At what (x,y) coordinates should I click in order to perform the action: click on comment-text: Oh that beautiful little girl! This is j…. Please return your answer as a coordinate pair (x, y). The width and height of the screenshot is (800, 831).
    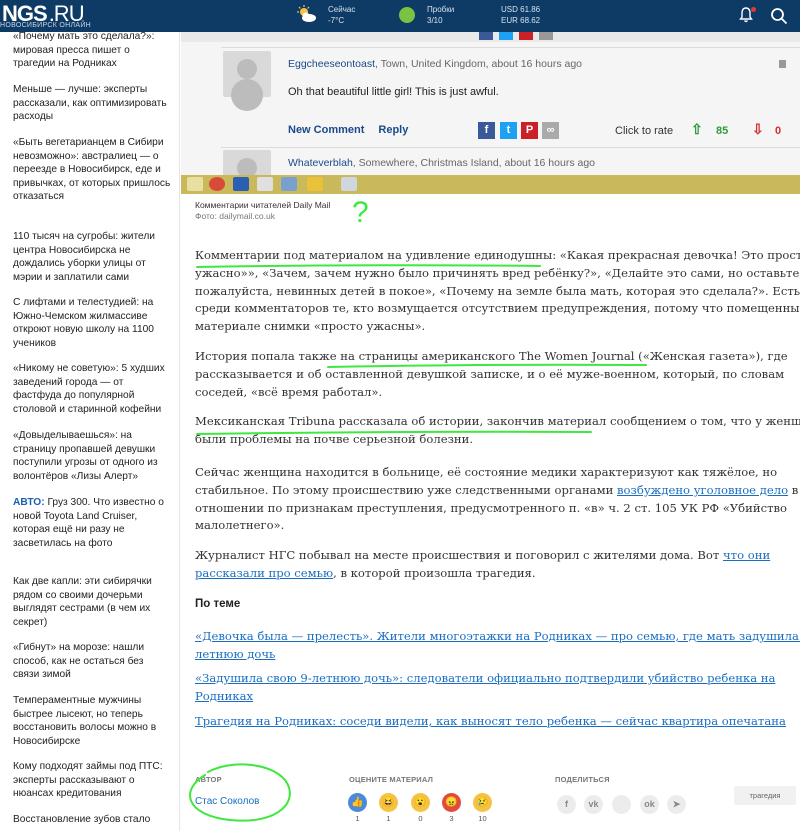
    Looking at the image, I should click on (393, 92).